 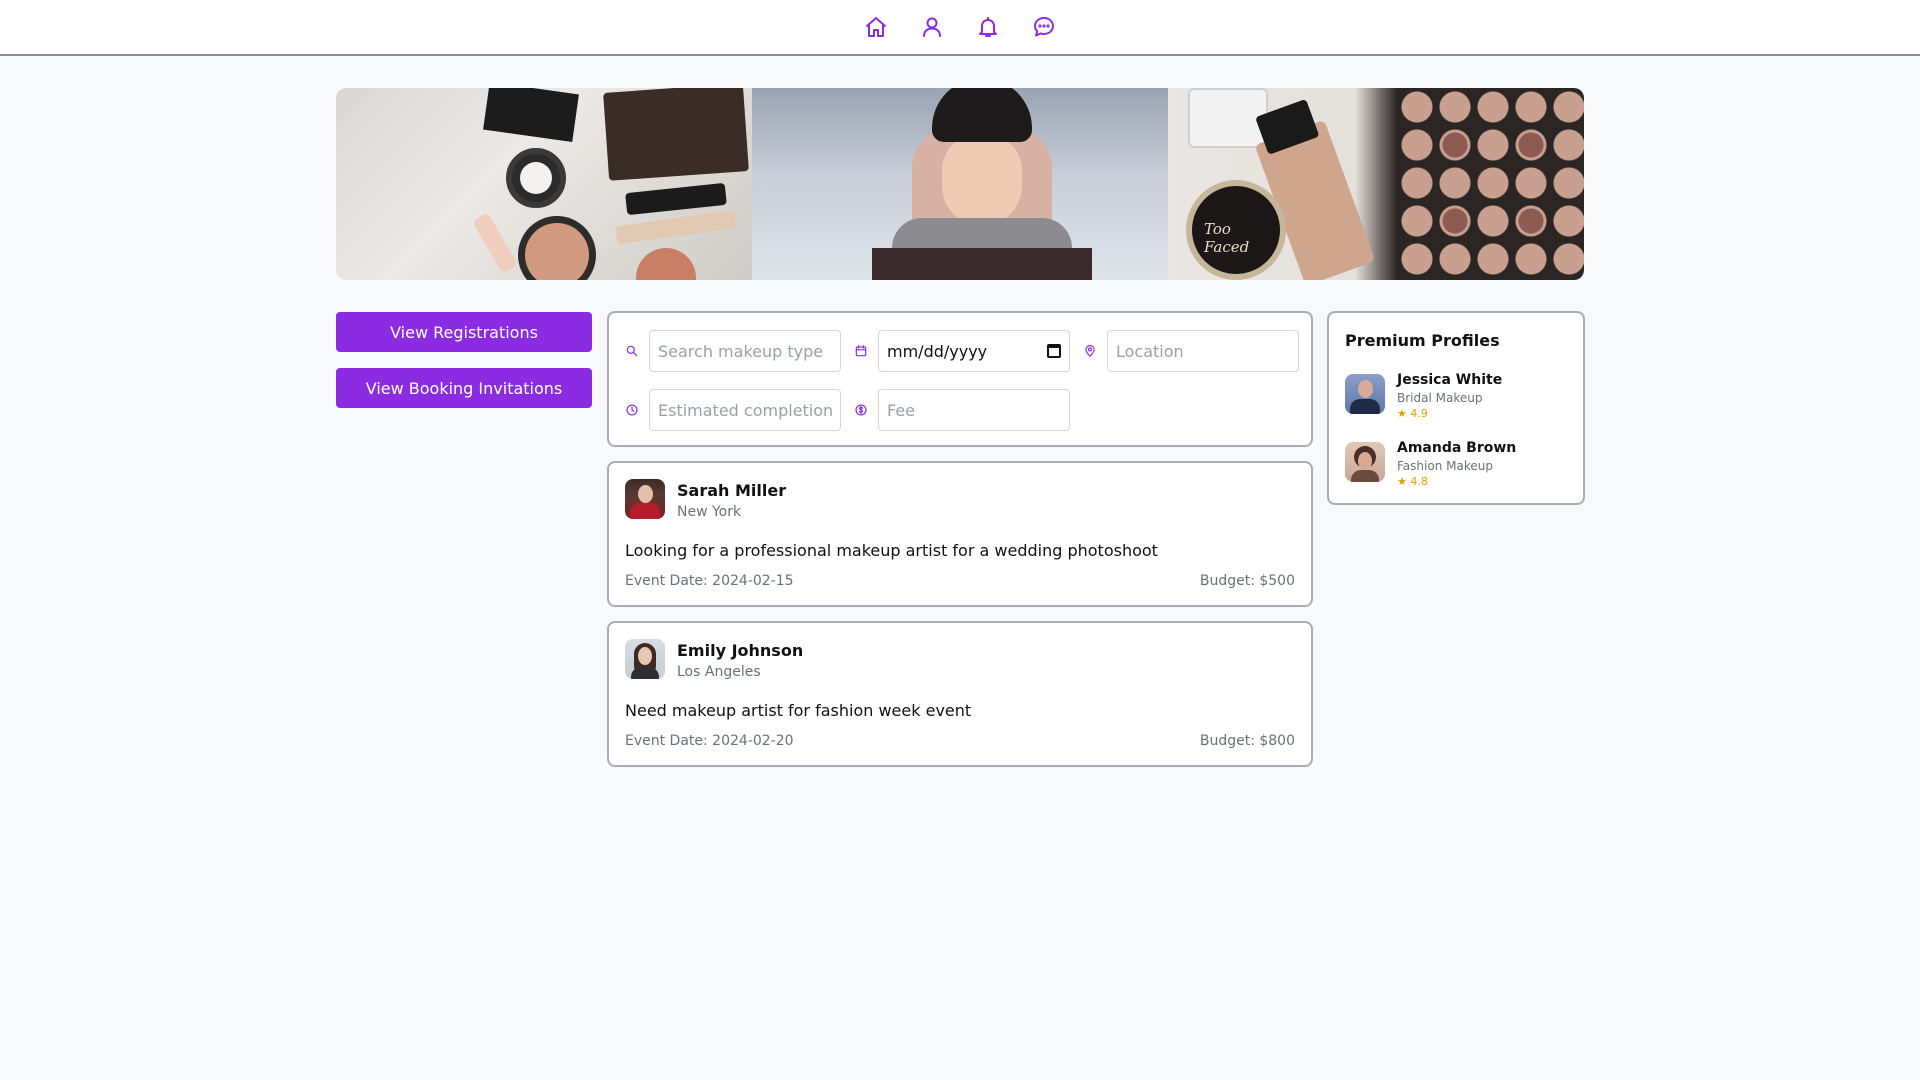 I want to click on fee-input, so click(x=974, y=410).